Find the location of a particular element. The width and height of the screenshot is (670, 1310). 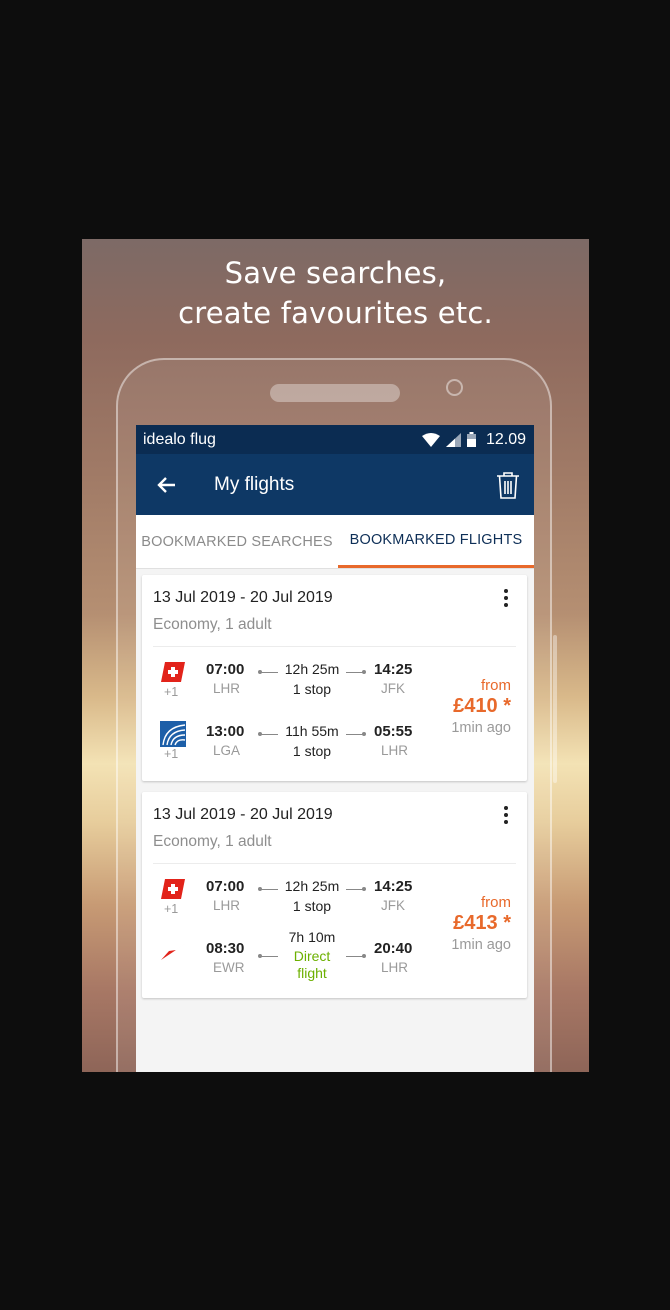

phone-camera is located at coordinates (454, 387).